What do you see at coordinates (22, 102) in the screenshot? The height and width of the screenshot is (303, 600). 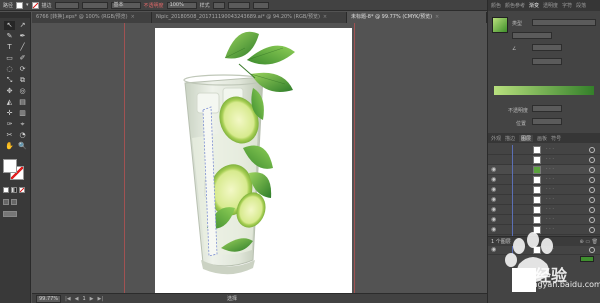 I see `tool-15-icon: ▤` at bounding box center [22, 102].